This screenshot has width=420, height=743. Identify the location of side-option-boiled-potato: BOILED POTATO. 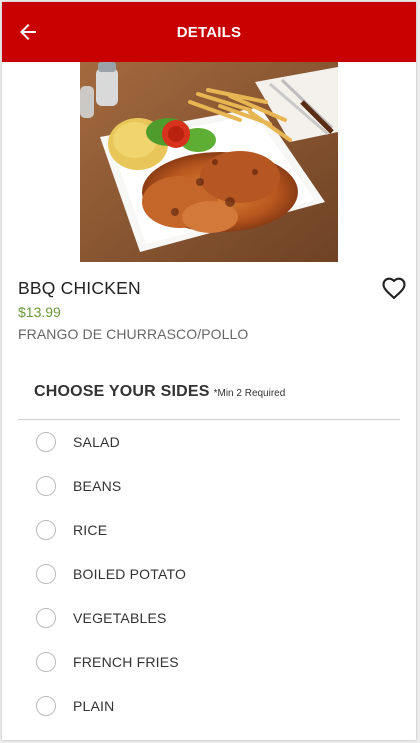
(209, 574).